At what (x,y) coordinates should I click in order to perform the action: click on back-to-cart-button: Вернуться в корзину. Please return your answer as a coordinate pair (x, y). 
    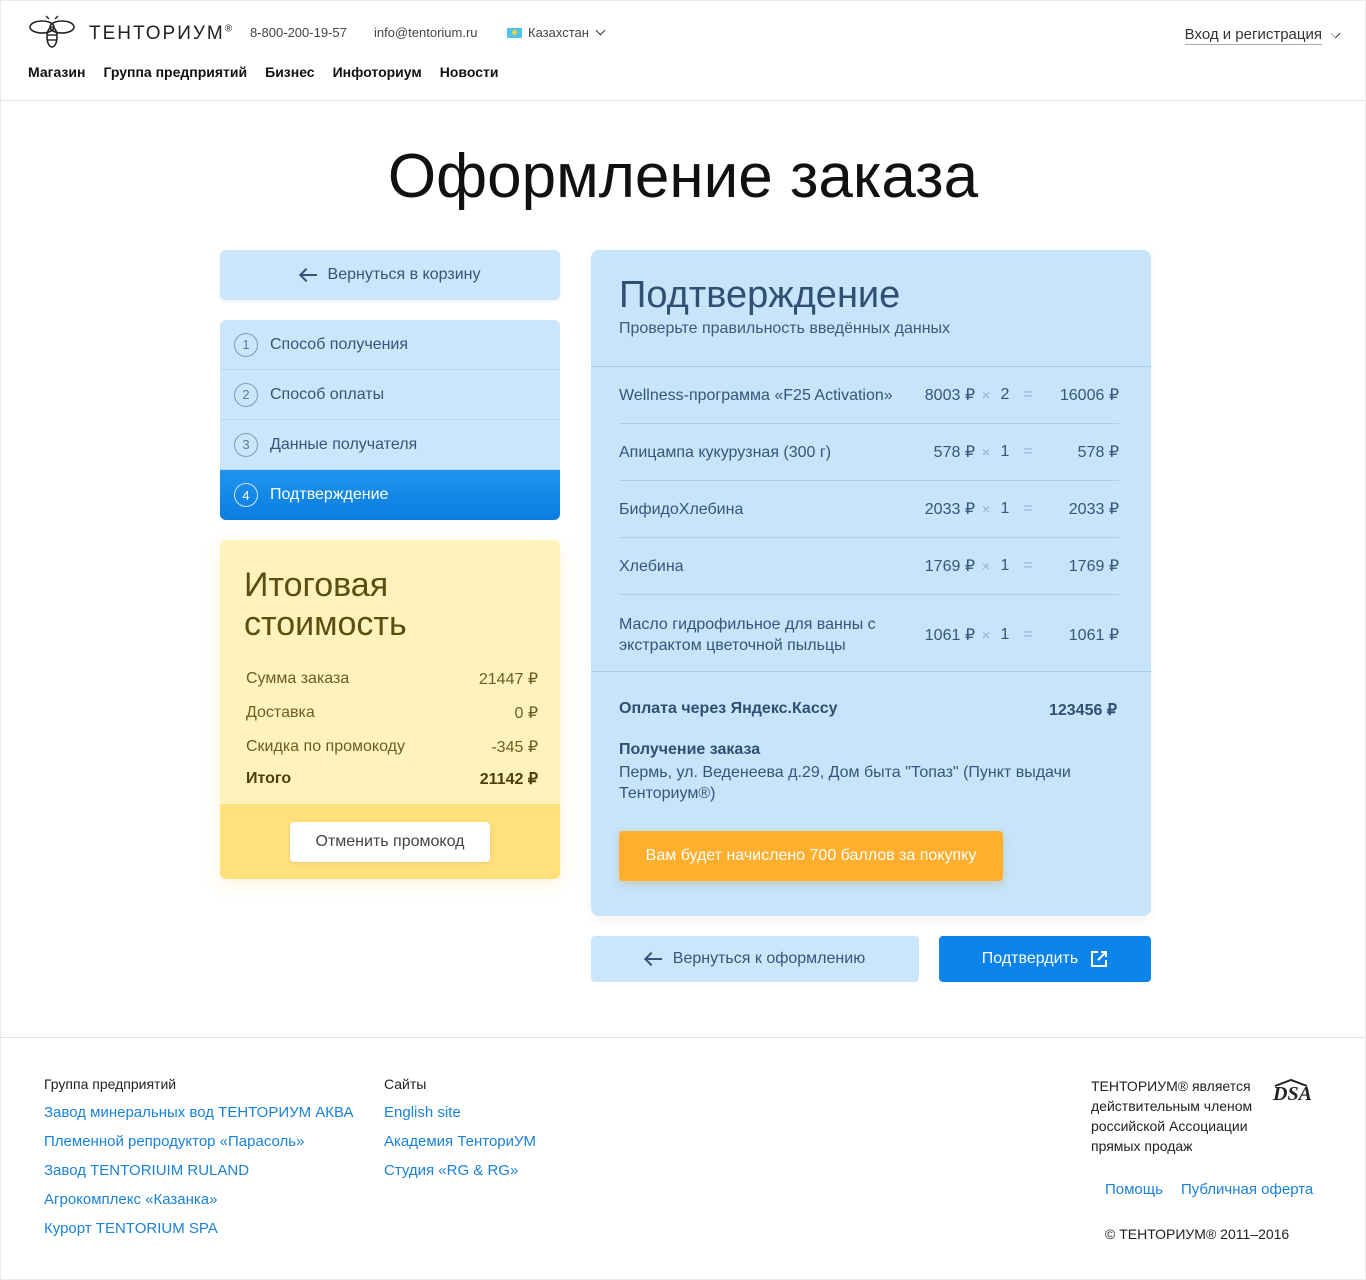
    Looking at the image, I should click on (390, 275).